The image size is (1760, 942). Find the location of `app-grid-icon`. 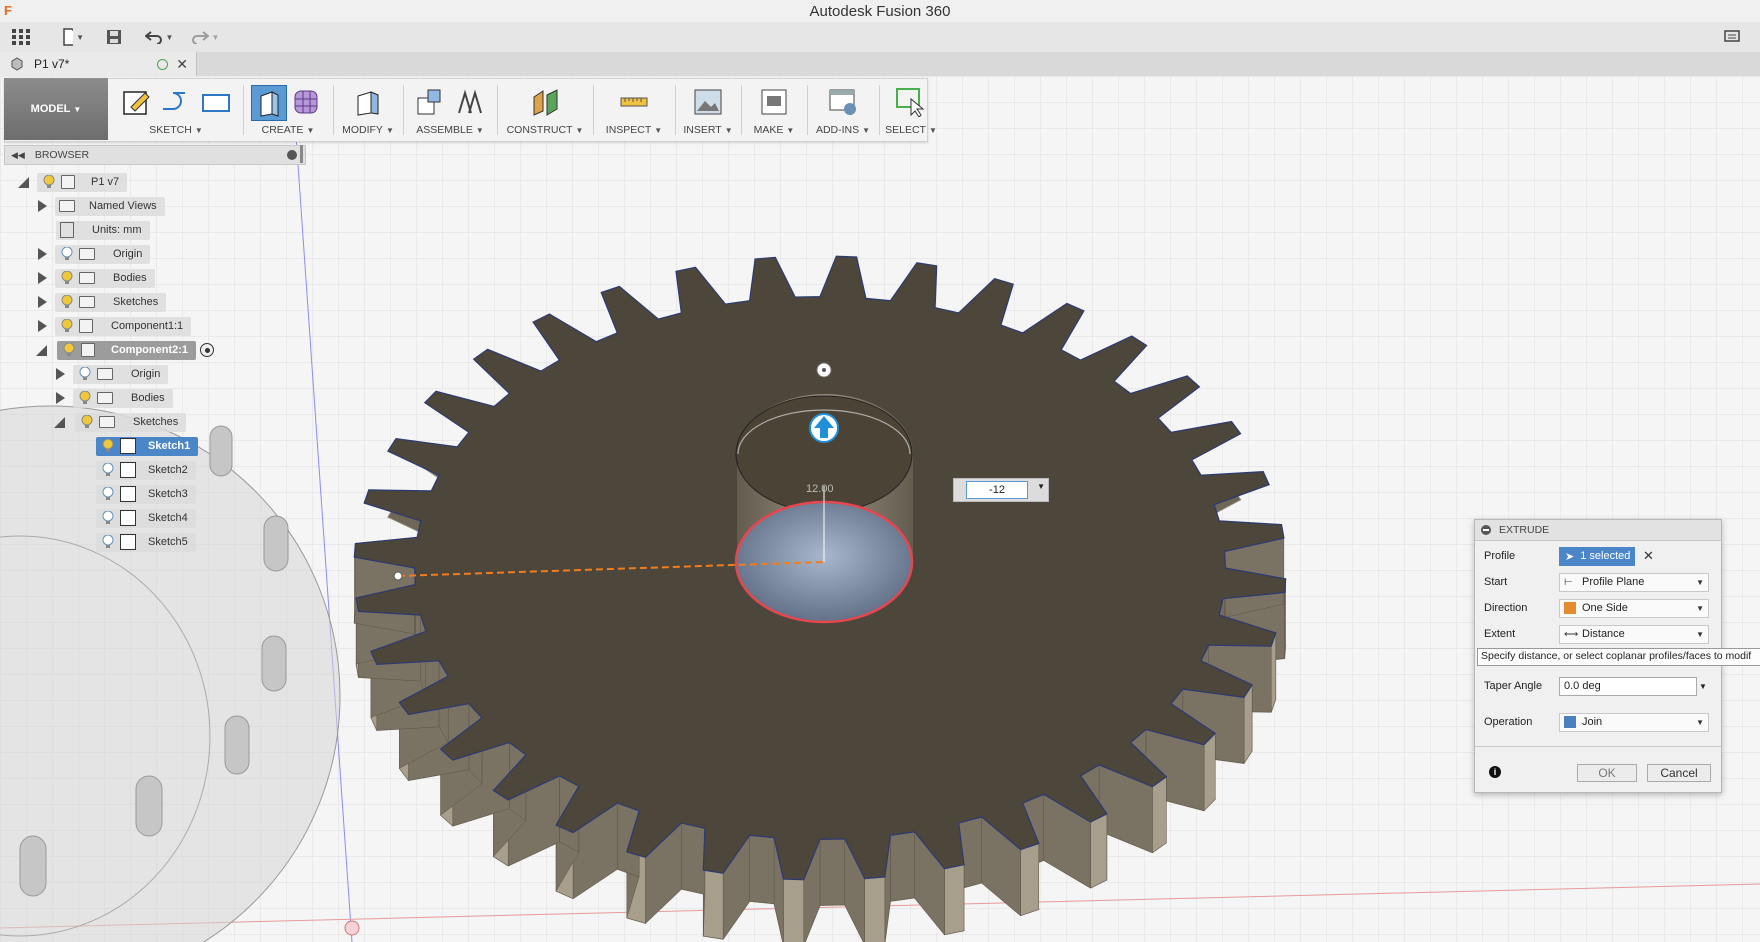

app-grid-icon is located at coordinates (21, 37).